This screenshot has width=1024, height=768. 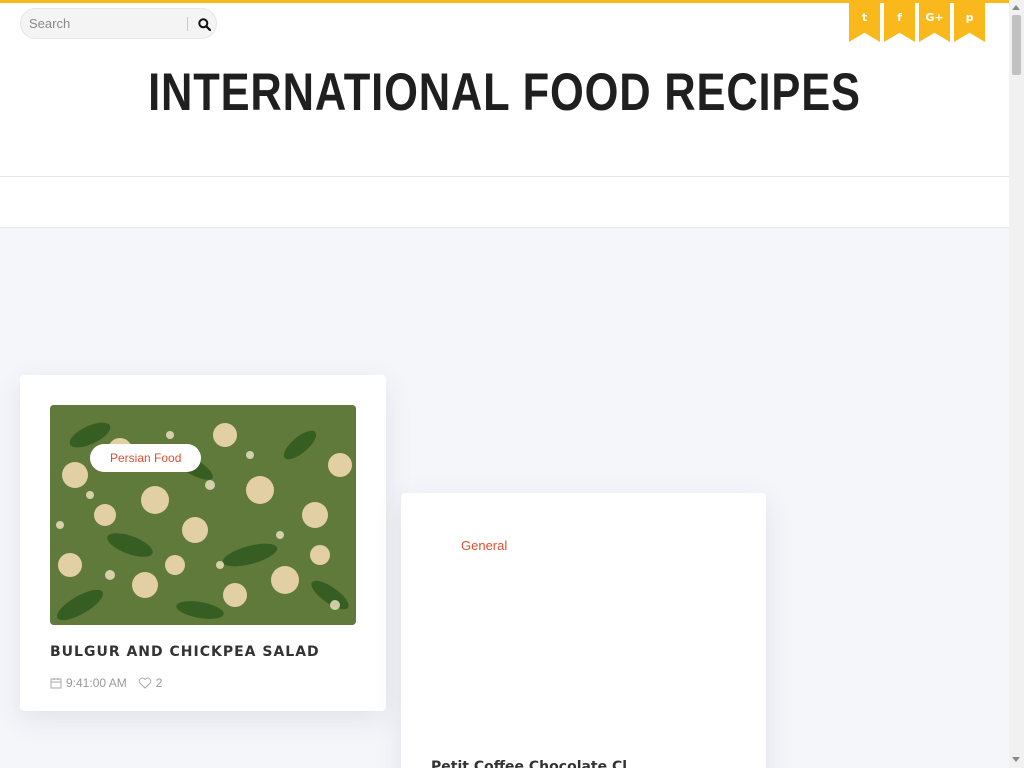 I want to click on search-box, so click(x=118, y=23).